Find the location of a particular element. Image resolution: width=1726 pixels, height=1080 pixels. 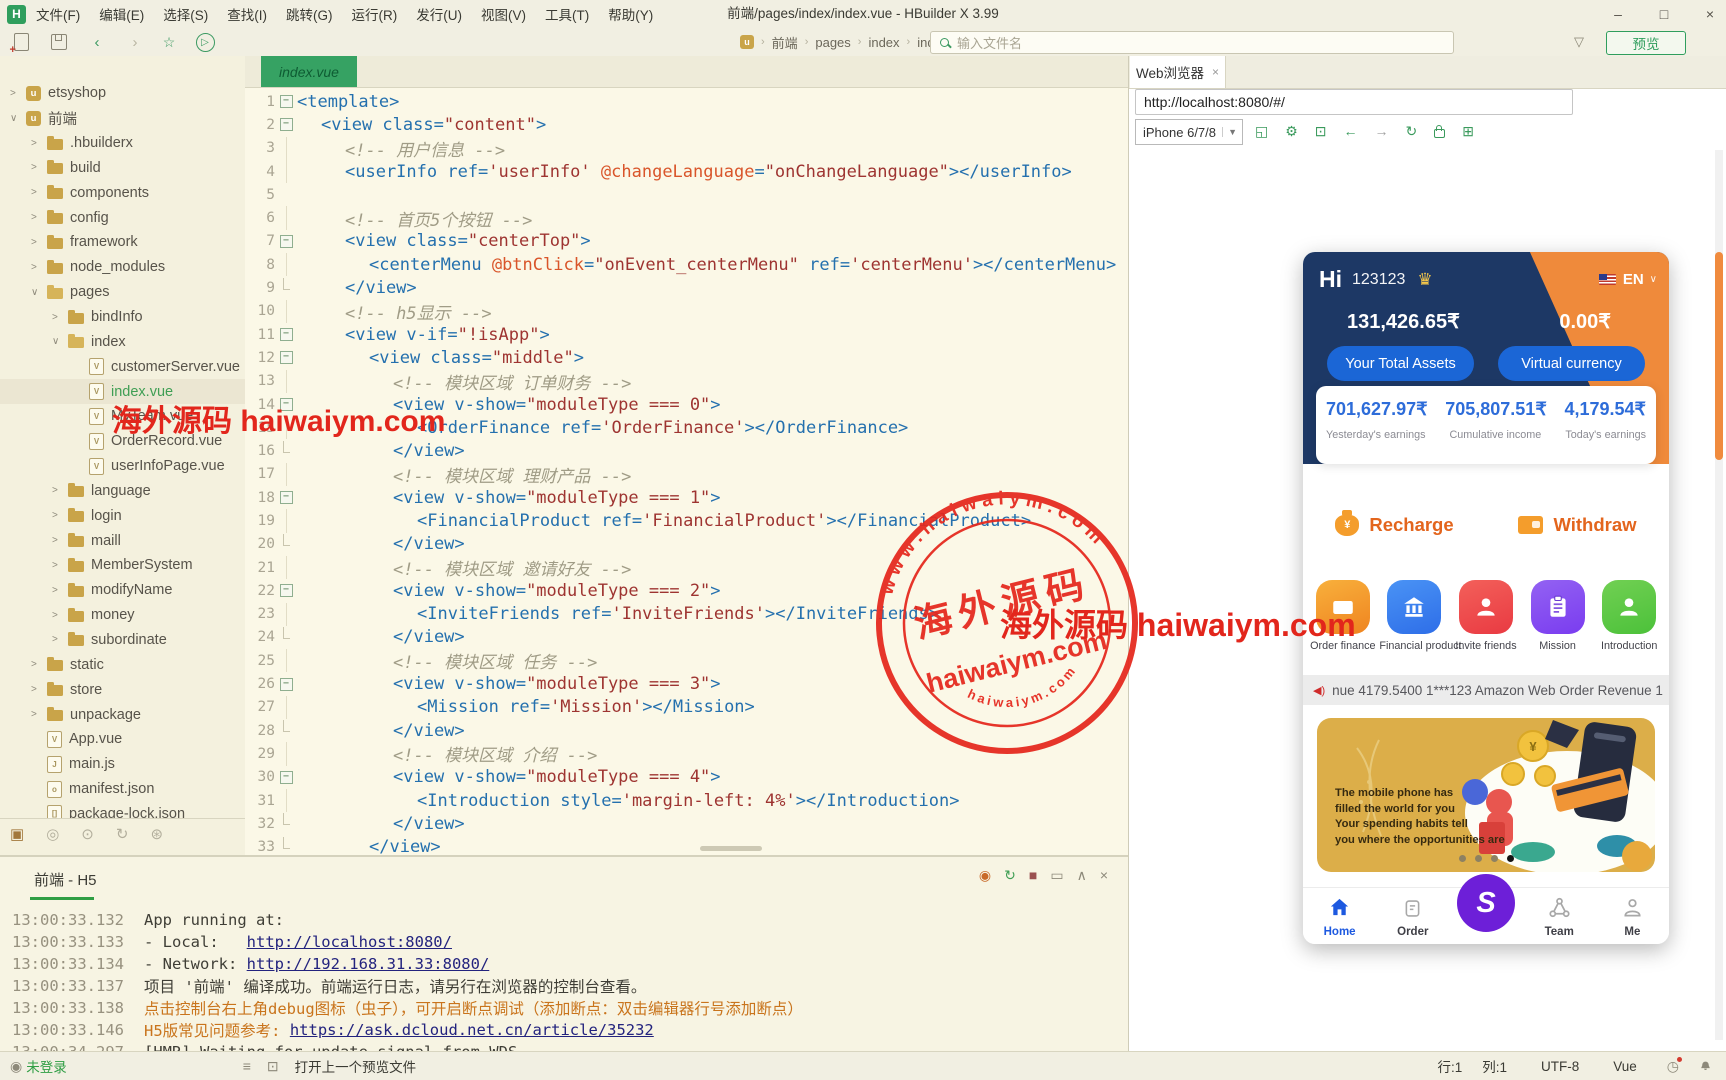

menu-item: 工具(T) is located at coordinates (567, 14).